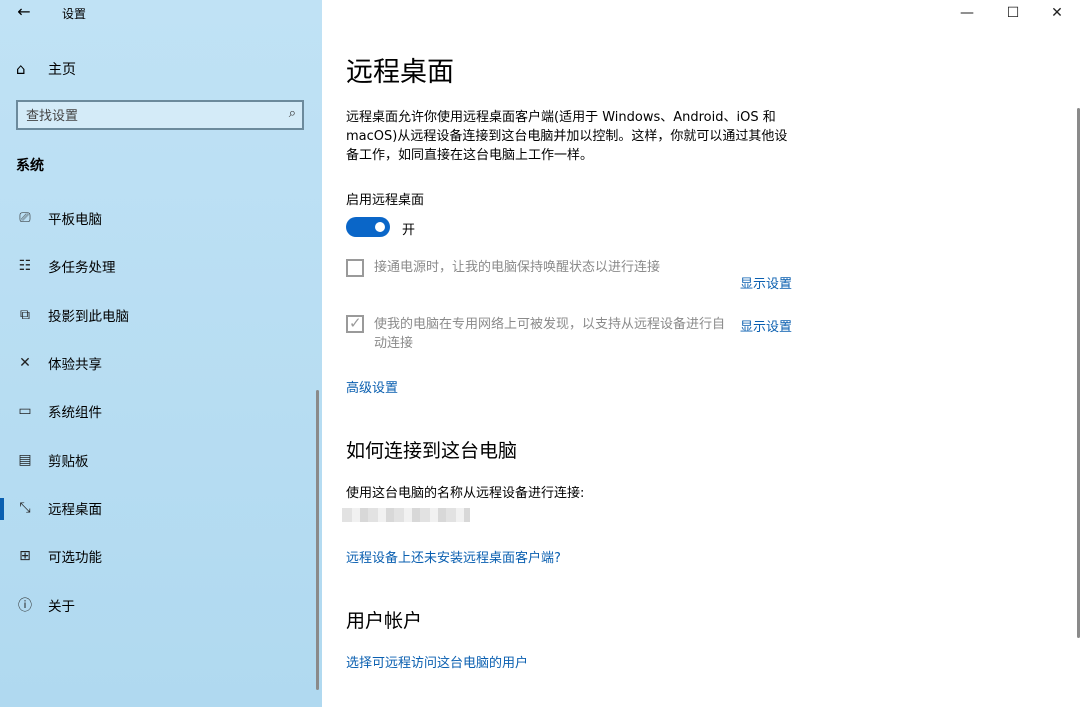 The image size is (1080, 707). Describe the element at coordinates (25, 605) in the screenshot. I see `info-icon: ⓘ` at that location.